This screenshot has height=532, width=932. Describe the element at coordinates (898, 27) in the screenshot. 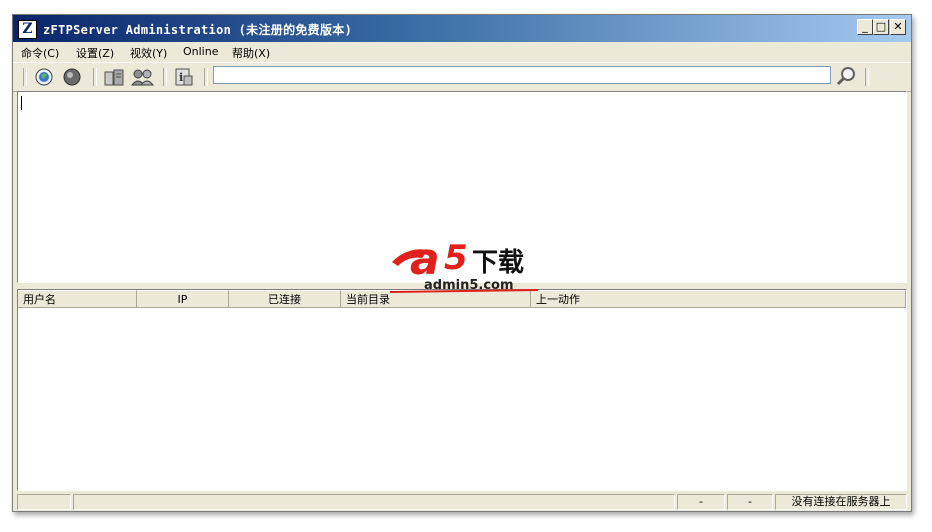

I see `close-button: ✕` at that location.